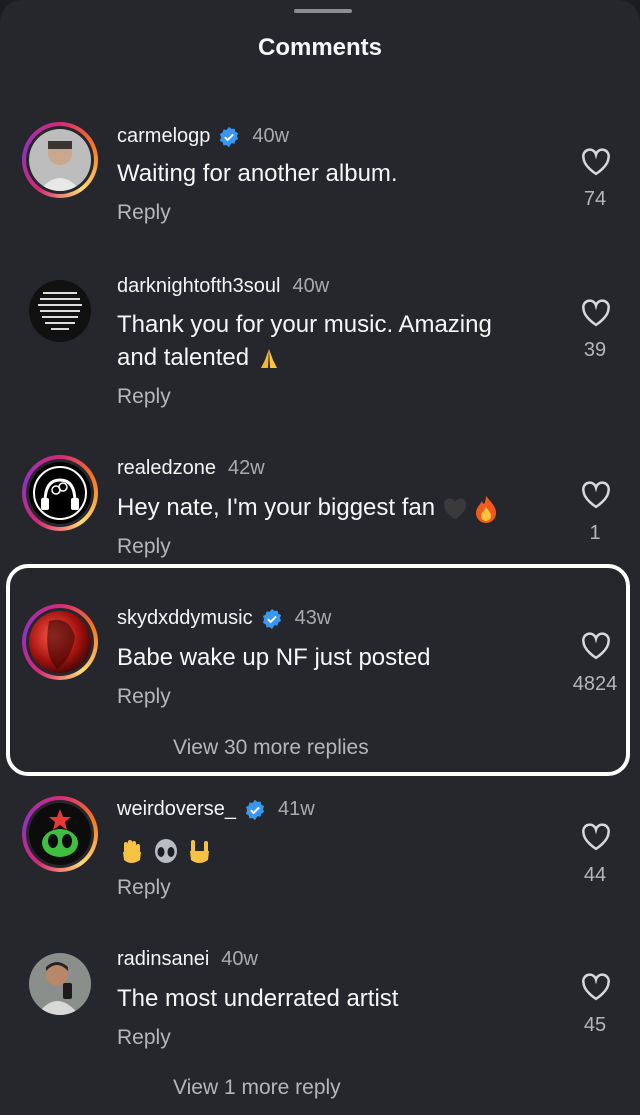 This screenshot has height=1115, width=640. Describe the element at coordinates (313, 618) in the screenshot. I see `comment-age: 43w` at that location.